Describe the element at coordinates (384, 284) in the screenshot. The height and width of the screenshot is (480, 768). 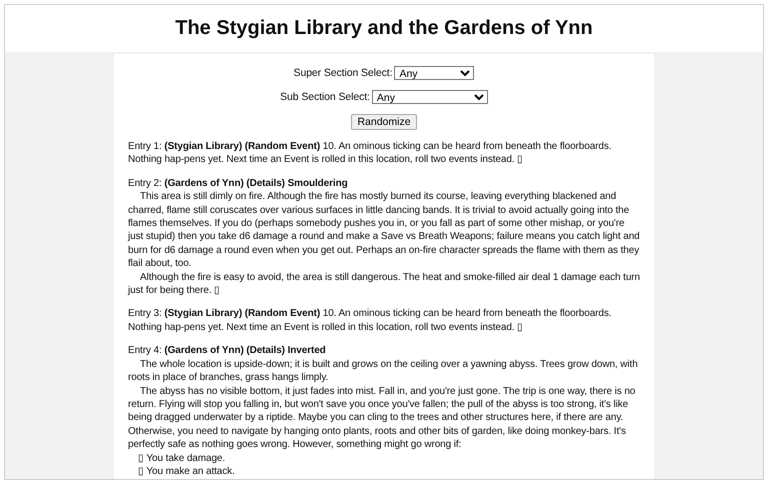
I see `paragraph: Although the fire is easy to avoid, the area is still dangerous. The heat and smoke-filled air deal 1 damage each turn just for being there. ▯` at that location.